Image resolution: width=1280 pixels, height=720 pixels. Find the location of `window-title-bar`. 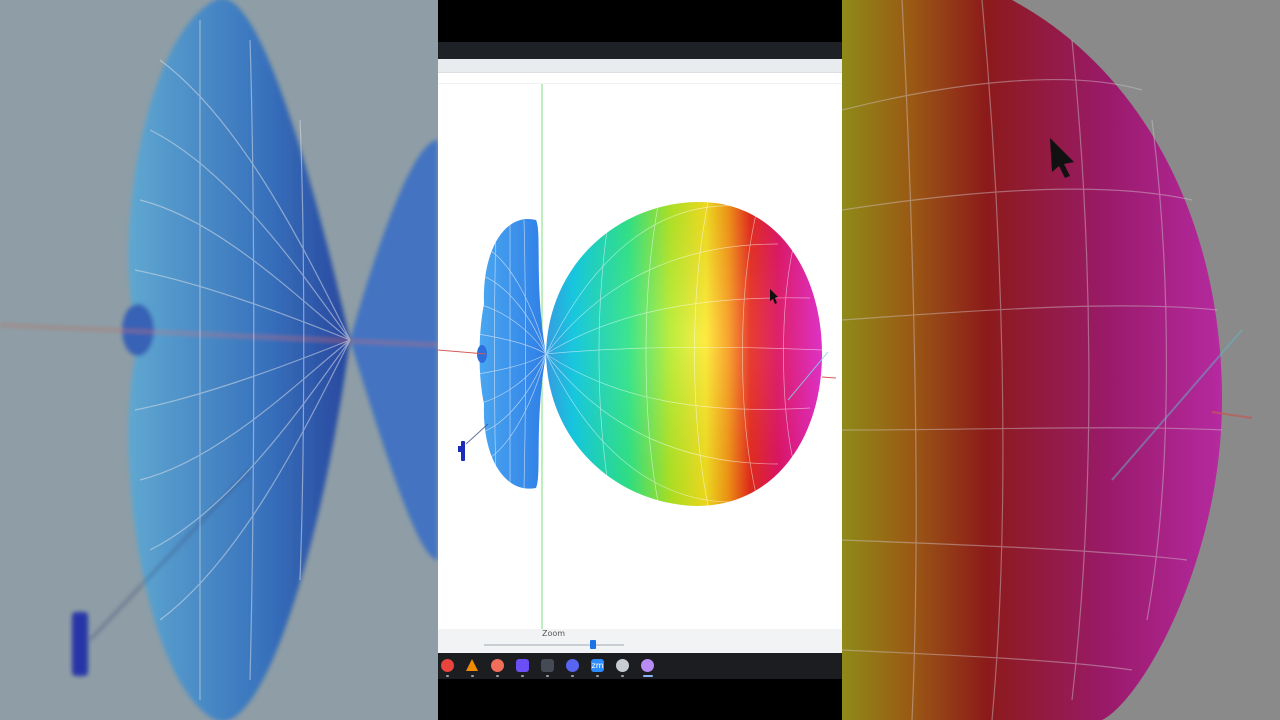

window-title-bar is located at coordinates (640, 50).